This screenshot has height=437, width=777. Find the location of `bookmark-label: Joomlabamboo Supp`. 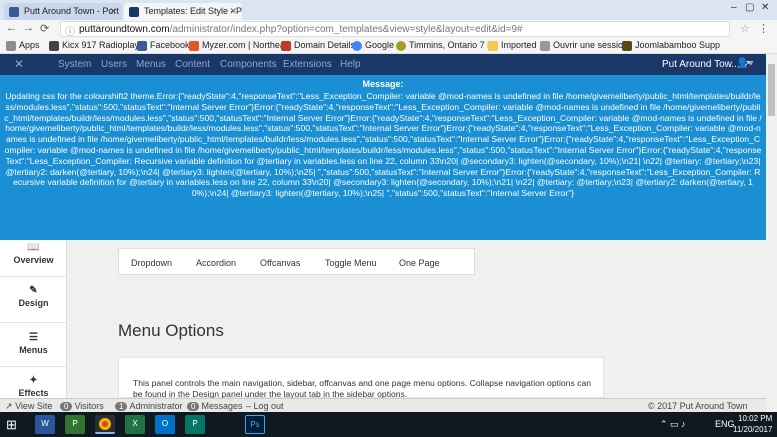

bookmark-label: Joomlabamboo Supp is located at coordinates (678, 45).